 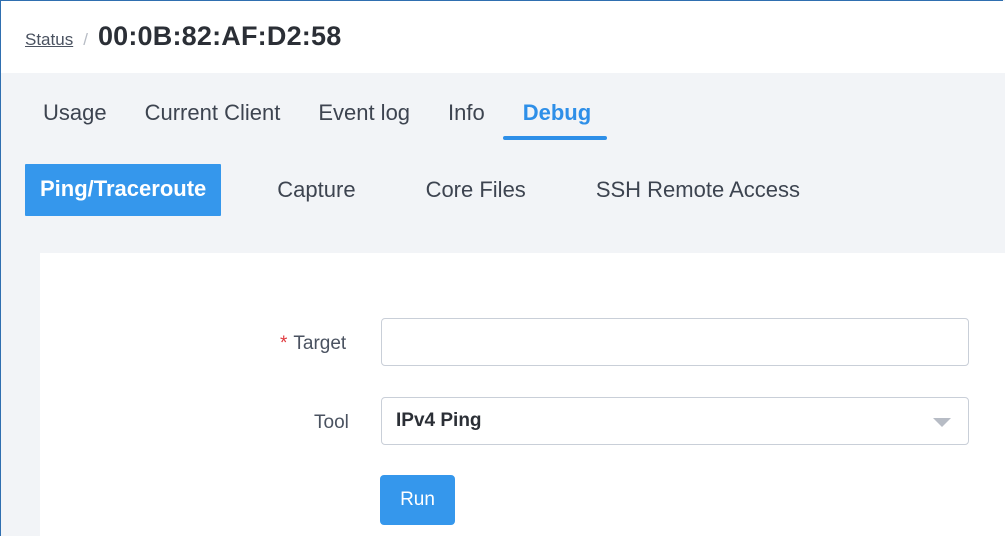 I want to click on breadcrumb: Status / 00:0B:82:AF:D2:58, so click(x=183, y=36).